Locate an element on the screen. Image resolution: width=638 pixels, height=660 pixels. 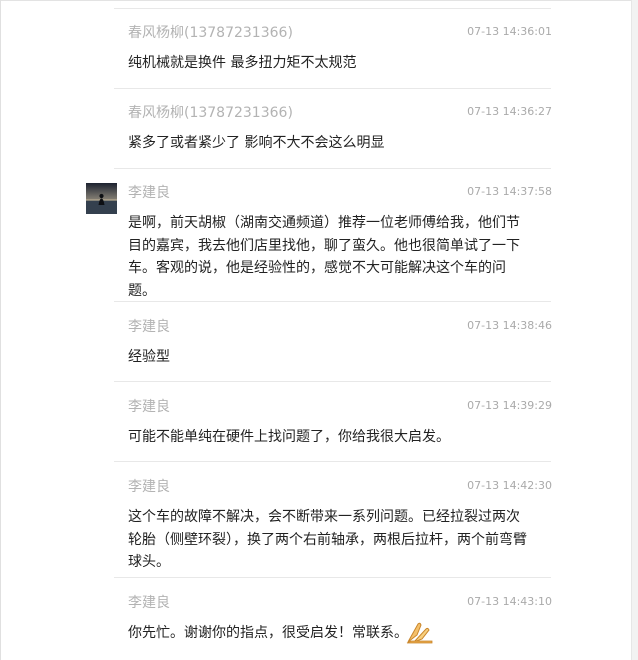
message-text: 经验型 is located at coordinates (149, 357).